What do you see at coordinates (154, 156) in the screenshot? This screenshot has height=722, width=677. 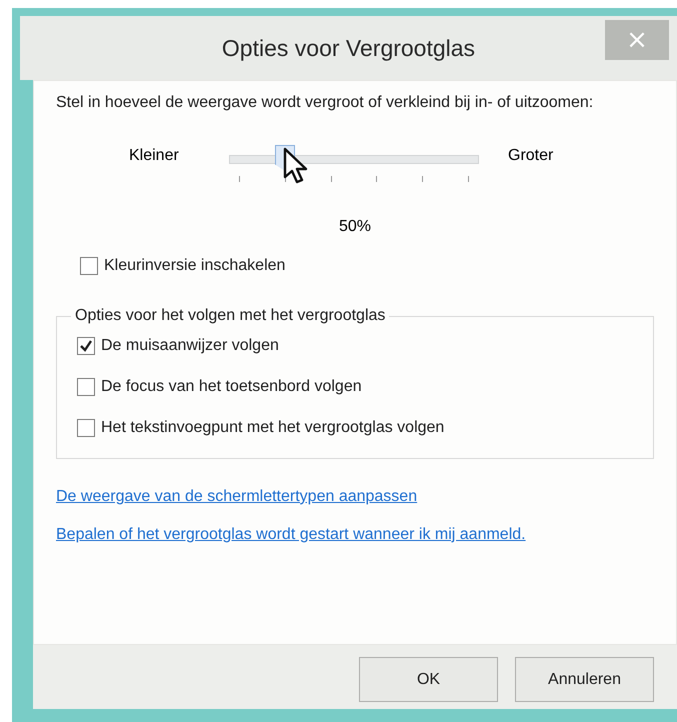 I see `slider-min-label: Kleiner` at bounding box center [154, 156].